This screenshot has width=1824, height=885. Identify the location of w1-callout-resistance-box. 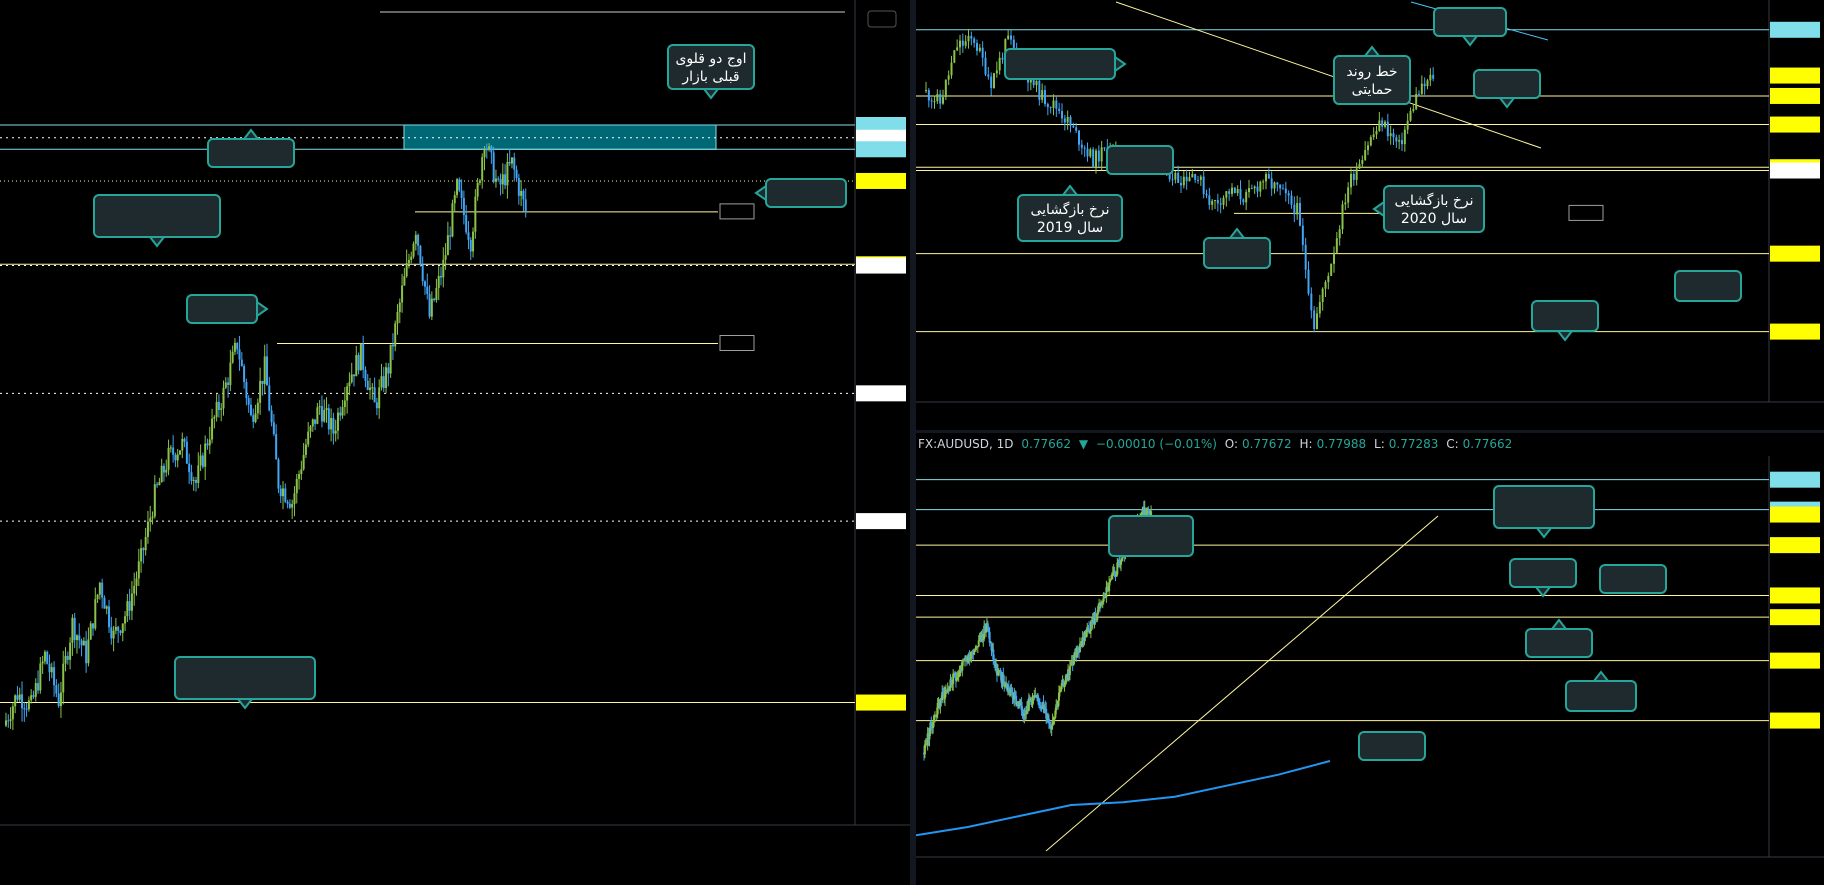
(1470, 22).